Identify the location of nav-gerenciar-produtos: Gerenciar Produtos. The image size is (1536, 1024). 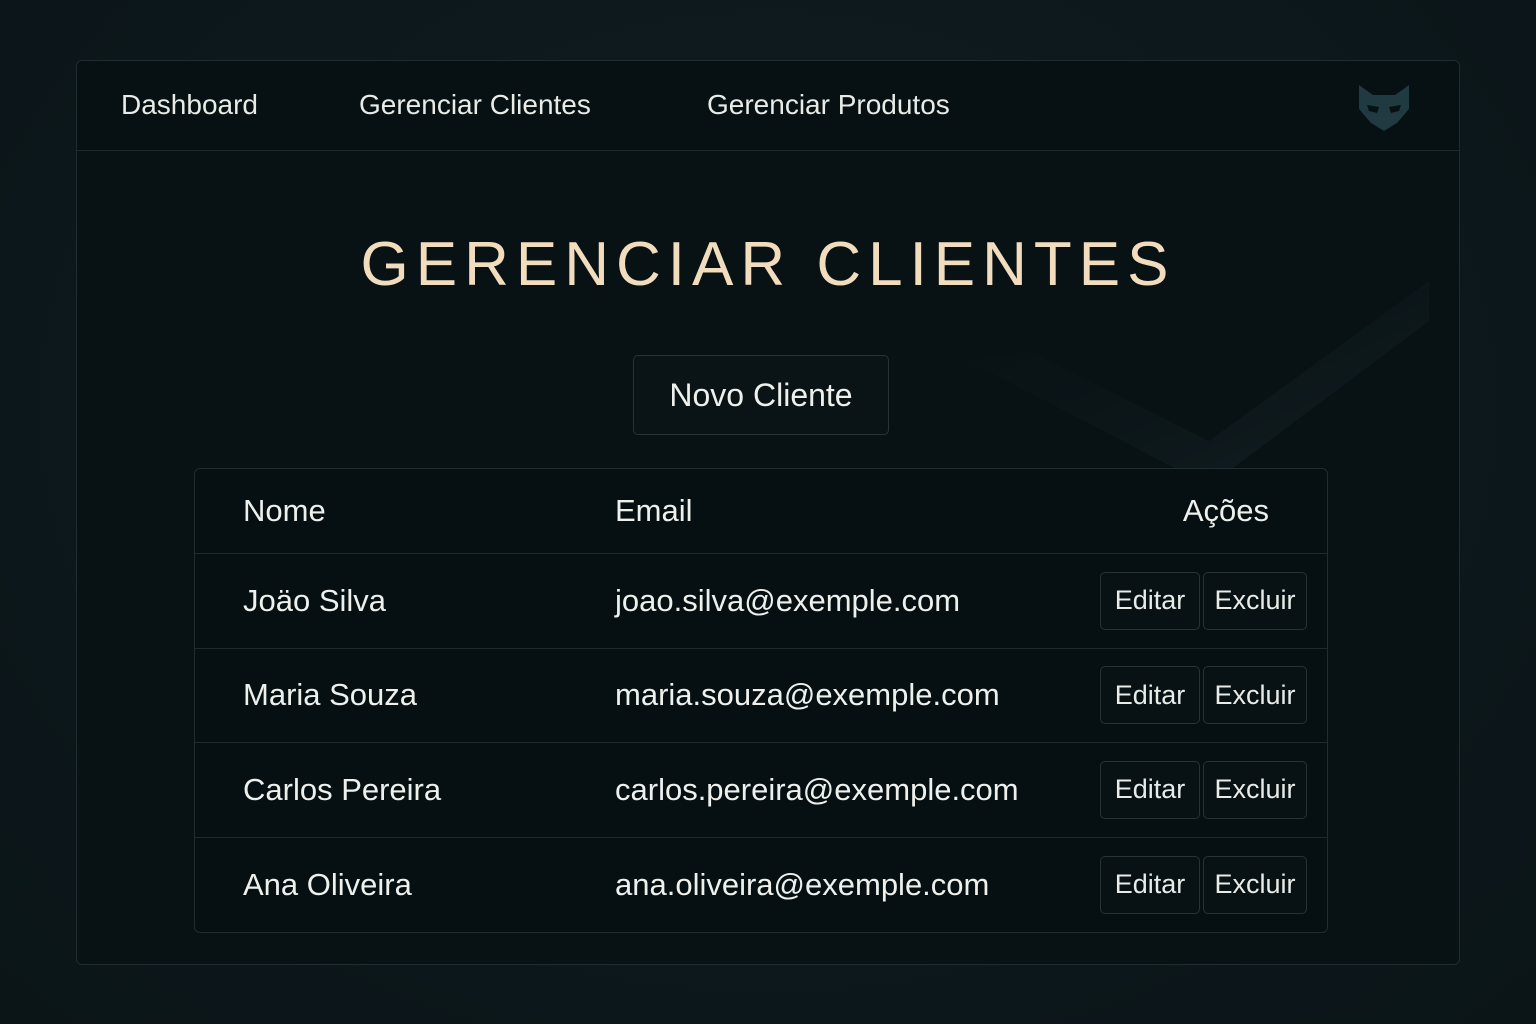
(828, 105).